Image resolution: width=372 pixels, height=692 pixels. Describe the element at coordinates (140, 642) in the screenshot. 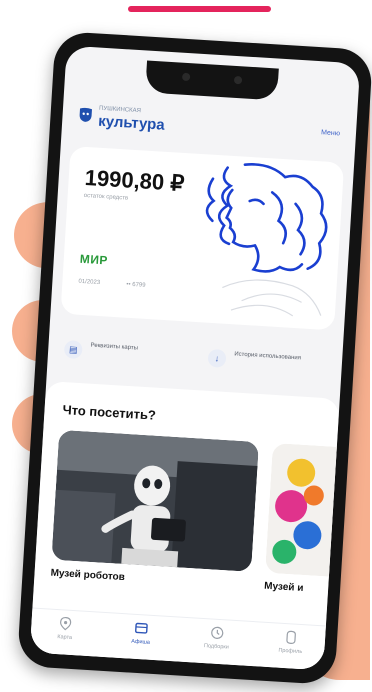

I see `tab-label: Афиша` at that location.